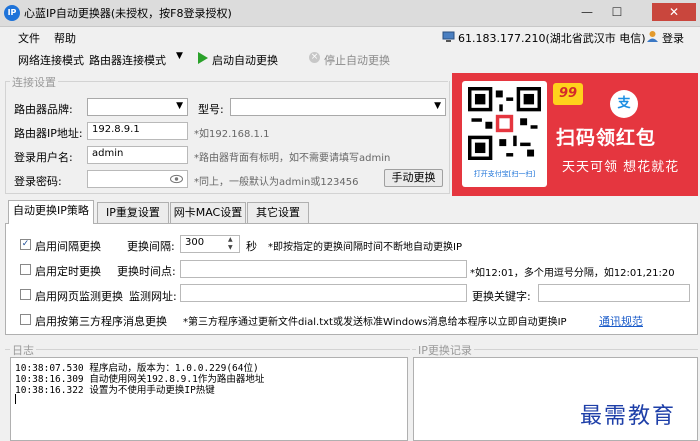 This screenshot has height=441, width=700. I want to click on ad-banner: 打开支付宝[扫一扫] 99 支 扫码领红包 天天可领 想花就花, so click(575, 134).